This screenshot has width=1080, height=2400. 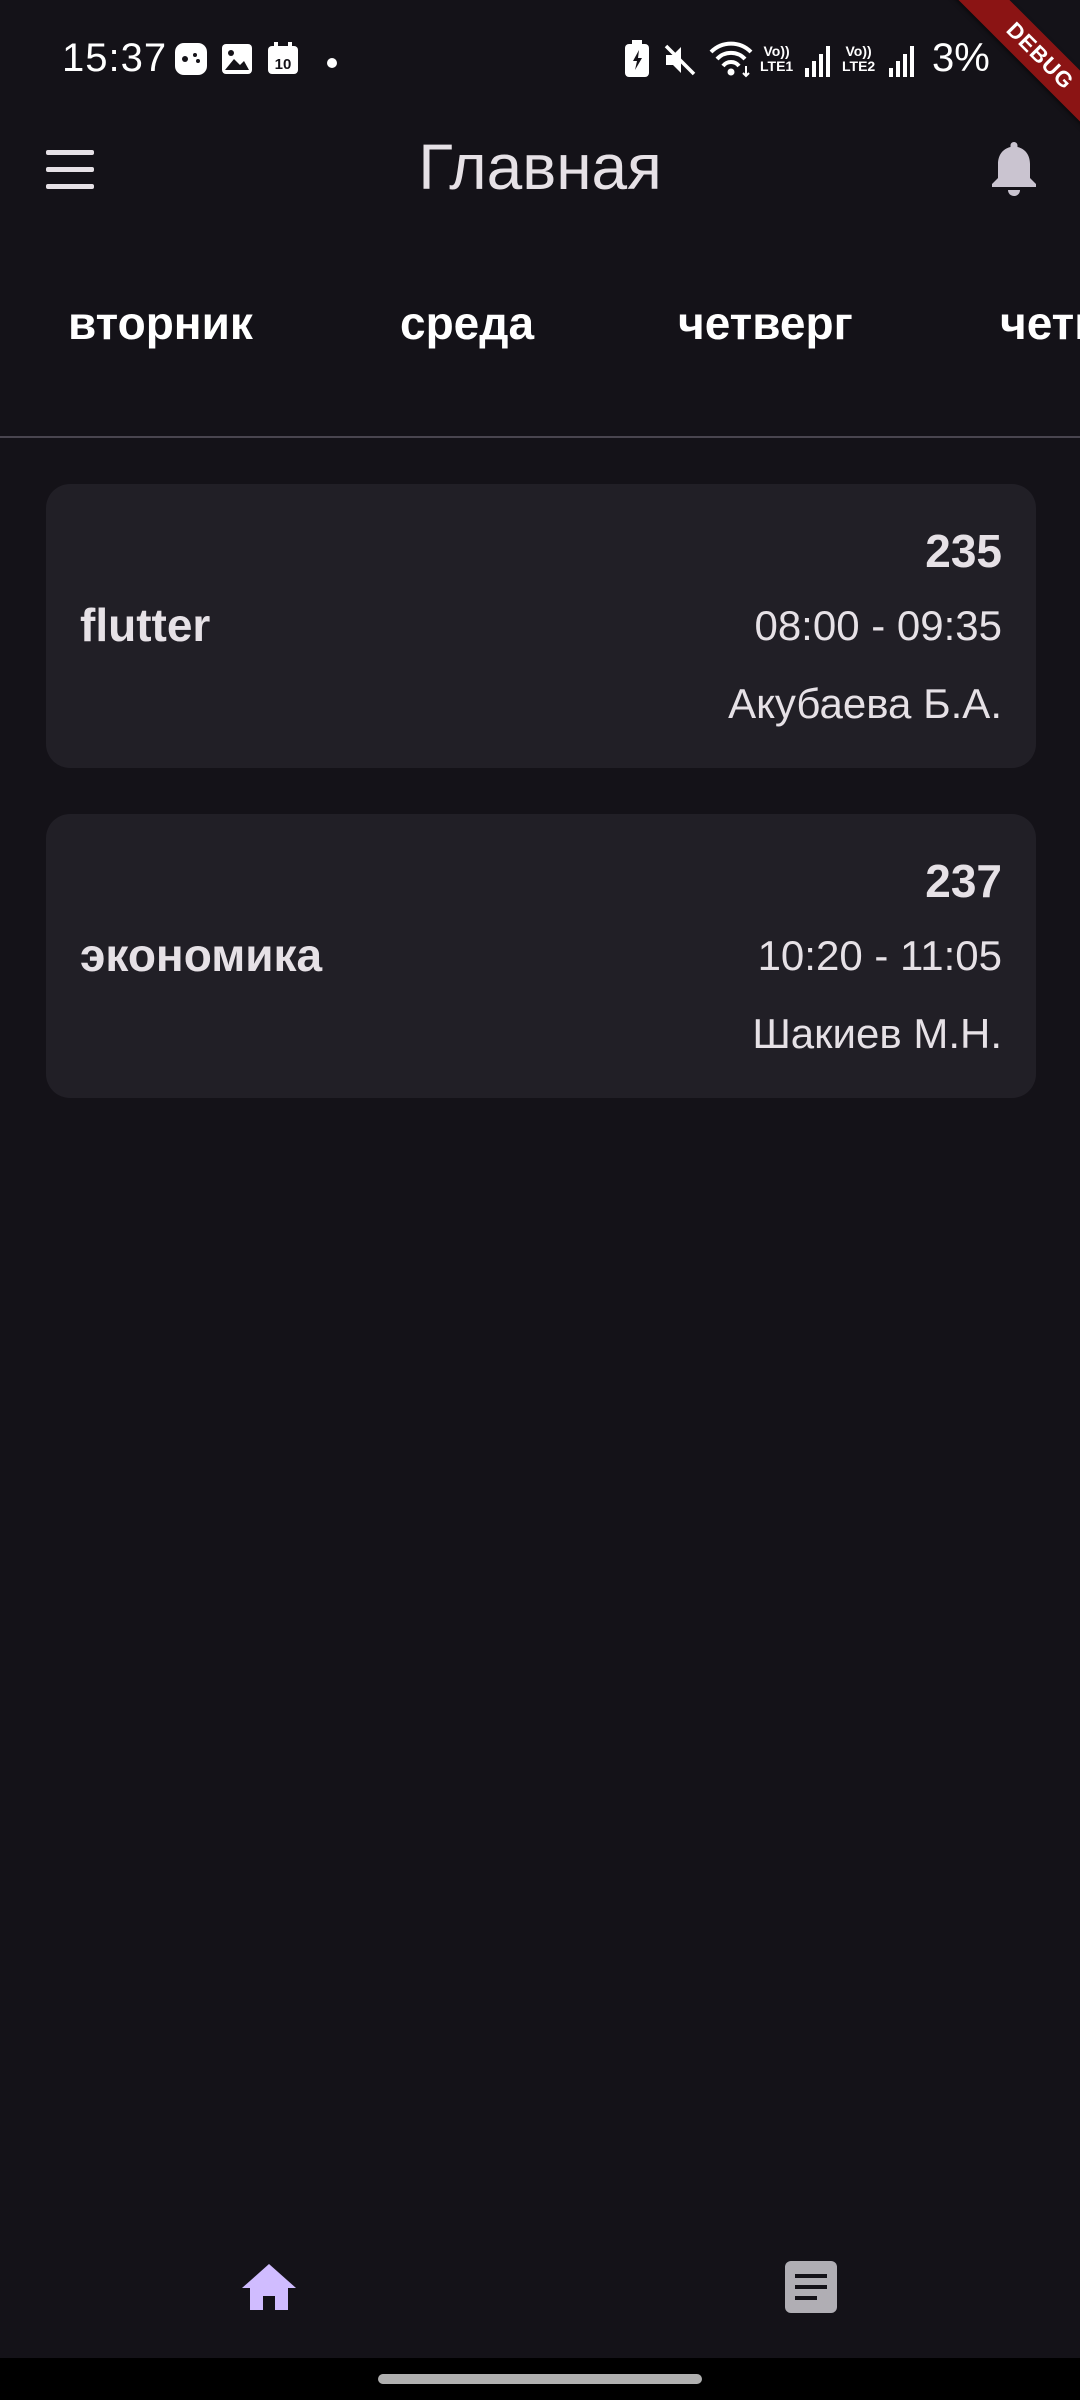 What do you see at coordinates (237, 61) in the screenshot?
I see `gallery-icon` at bounding box center [237, 61].